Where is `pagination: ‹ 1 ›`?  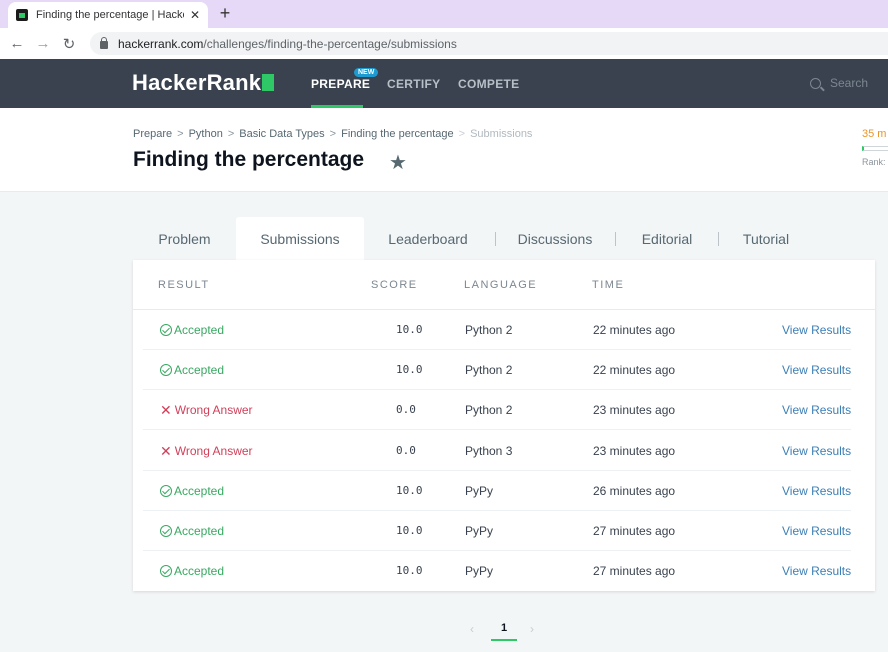
pagination: ‹ 1 › is located at coordinates (506, 632).